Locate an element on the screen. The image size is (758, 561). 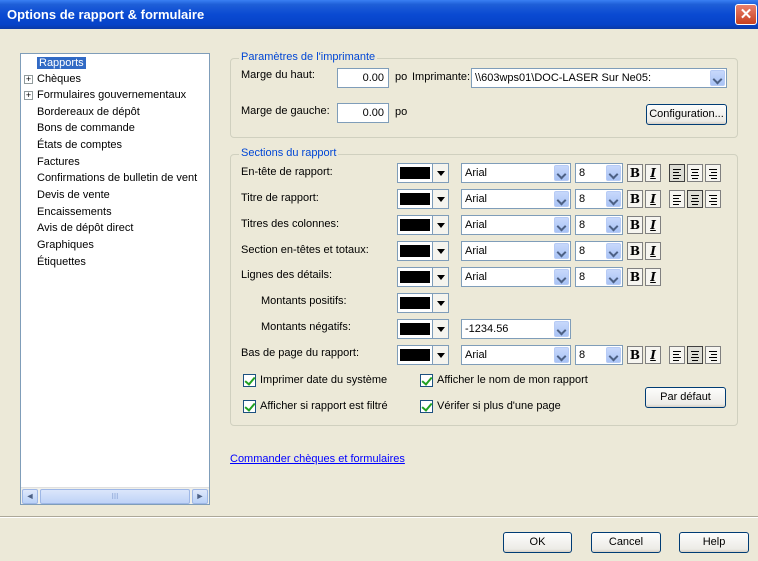
print-date-checkbox is located at coordinates (249, 380).